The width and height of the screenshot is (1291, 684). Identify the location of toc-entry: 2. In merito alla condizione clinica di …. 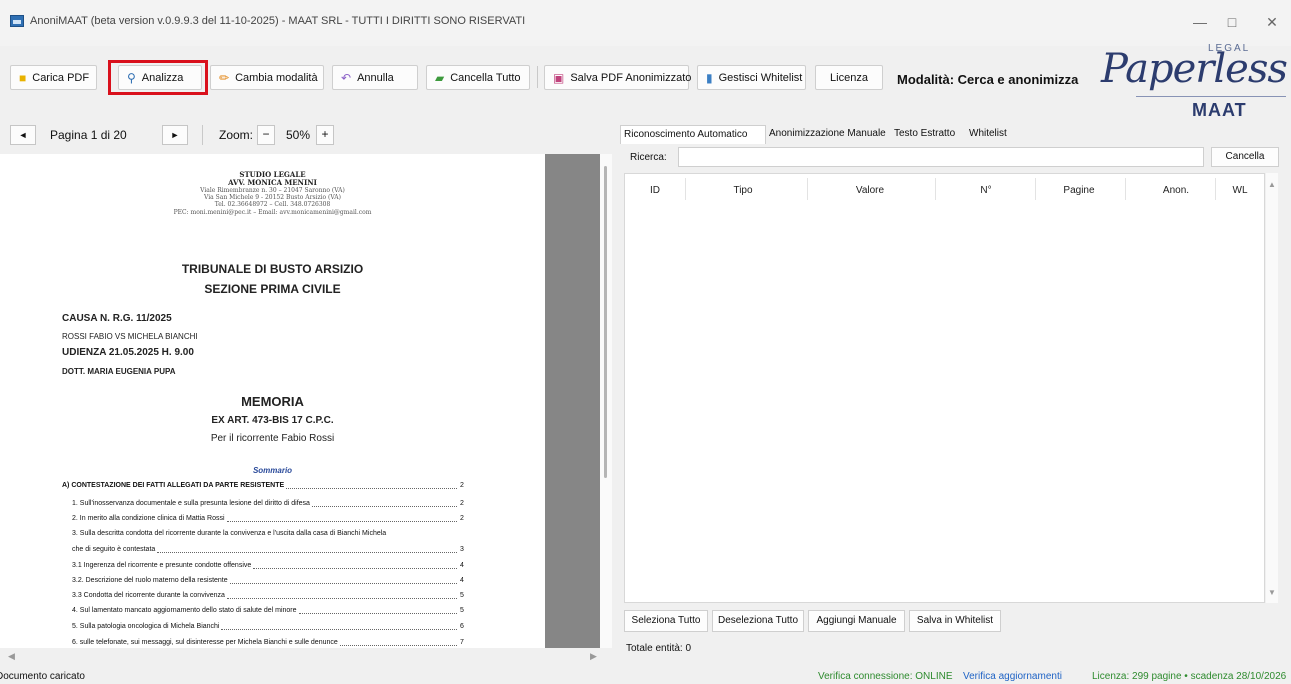
(148, 518).